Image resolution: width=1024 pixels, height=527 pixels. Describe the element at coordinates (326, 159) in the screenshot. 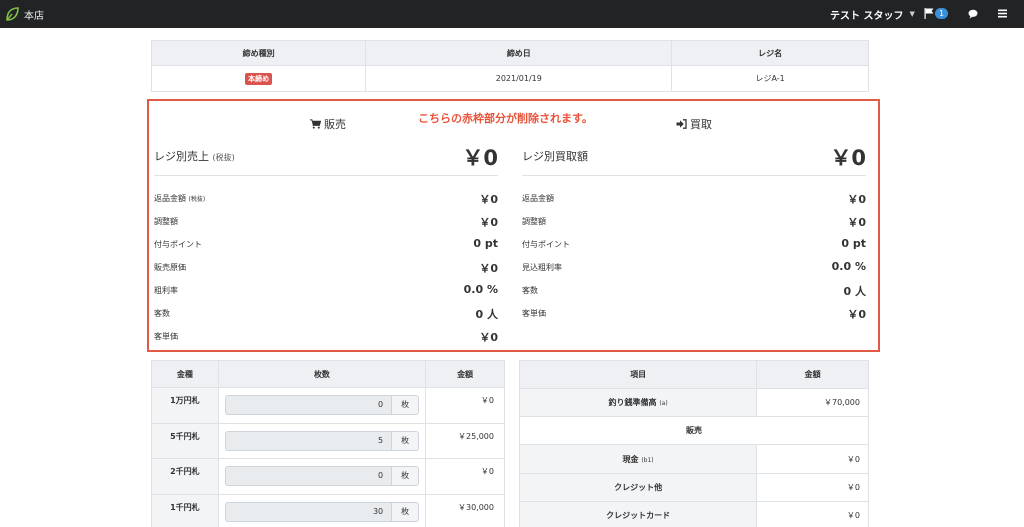

I see `register-sales-row: レジ別売上 (税抜) ￥0` at that location.